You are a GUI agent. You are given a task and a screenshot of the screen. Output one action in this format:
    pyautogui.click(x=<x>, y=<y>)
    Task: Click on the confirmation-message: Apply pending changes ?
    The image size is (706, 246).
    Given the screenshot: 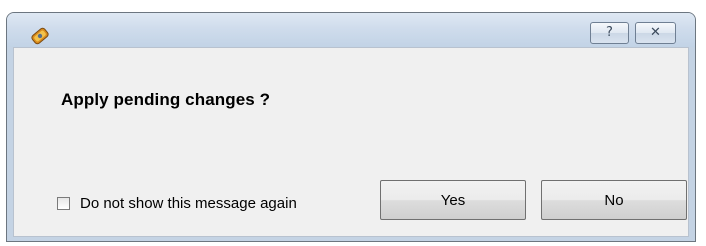 What is the action you would take?
    pyautogui.click(x=166, y=99)
    